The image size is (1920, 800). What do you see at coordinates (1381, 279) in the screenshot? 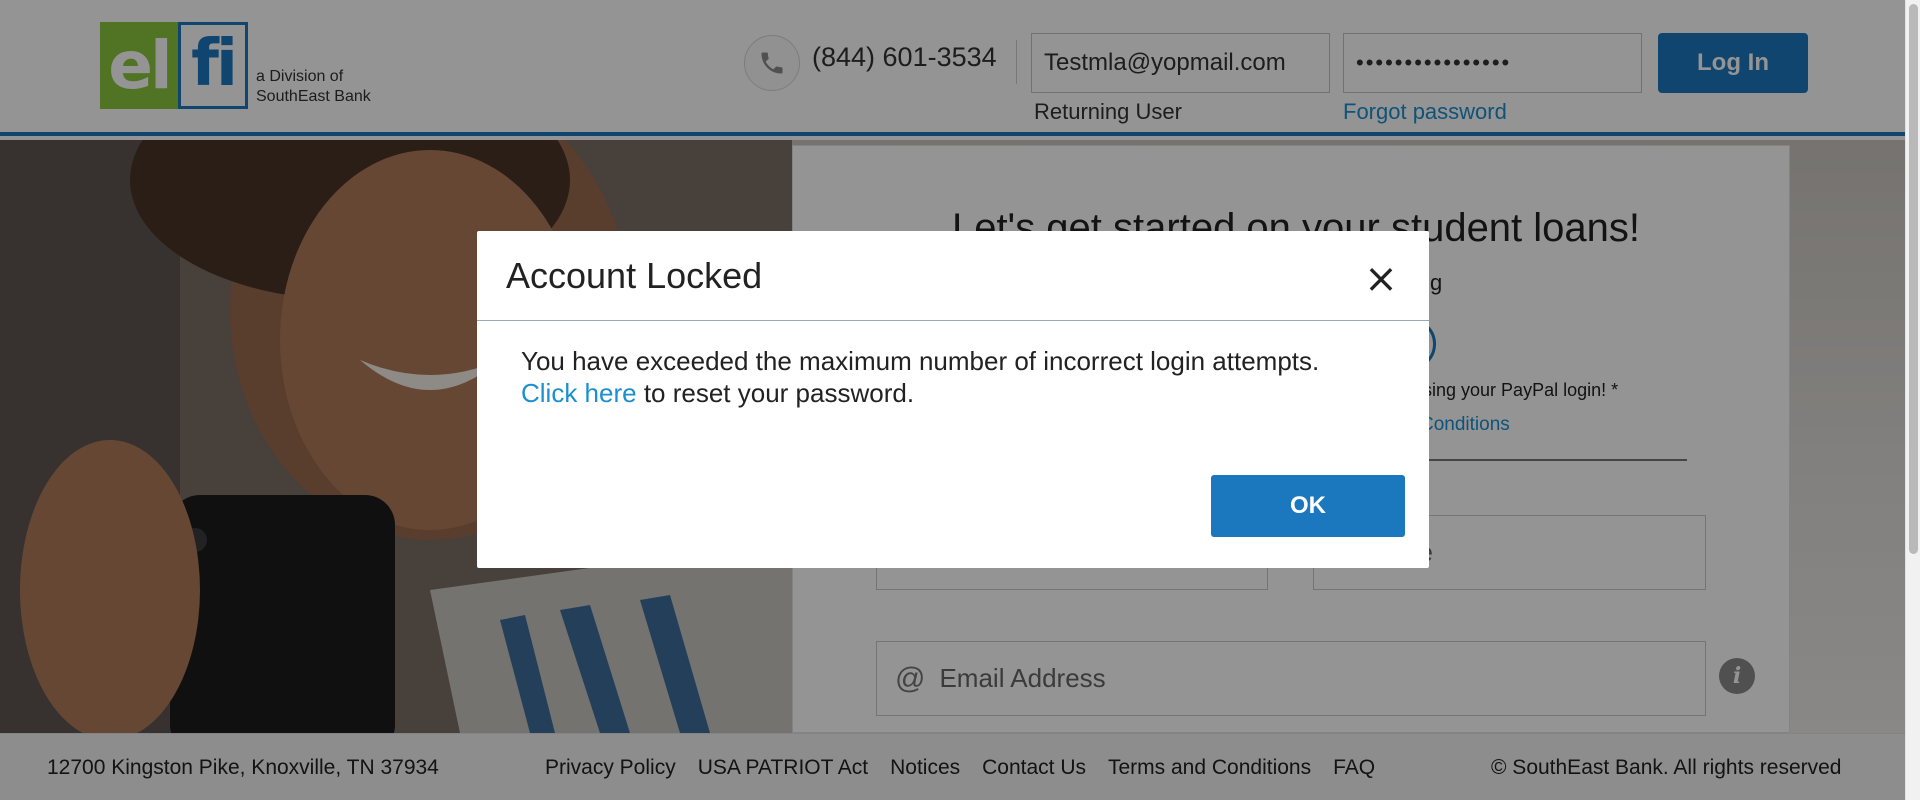
I see `close-icon: ×` at bounding box center [1381, 279].